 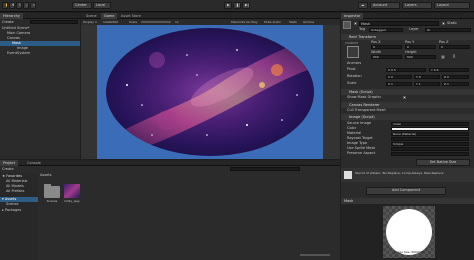 I want to click on hierarchy-item-label: Untitled Scene*, so click(x=16, y=28).